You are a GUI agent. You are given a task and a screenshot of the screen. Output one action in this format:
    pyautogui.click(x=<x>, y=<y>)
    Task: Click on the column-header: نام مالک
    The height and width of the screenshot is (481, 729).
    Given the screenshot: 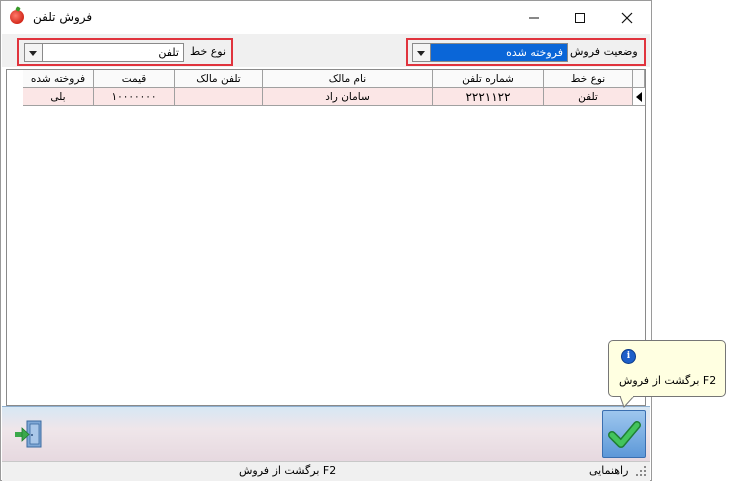 What is the action you would take?
    pyautogui.click(x=348, y=79)
    